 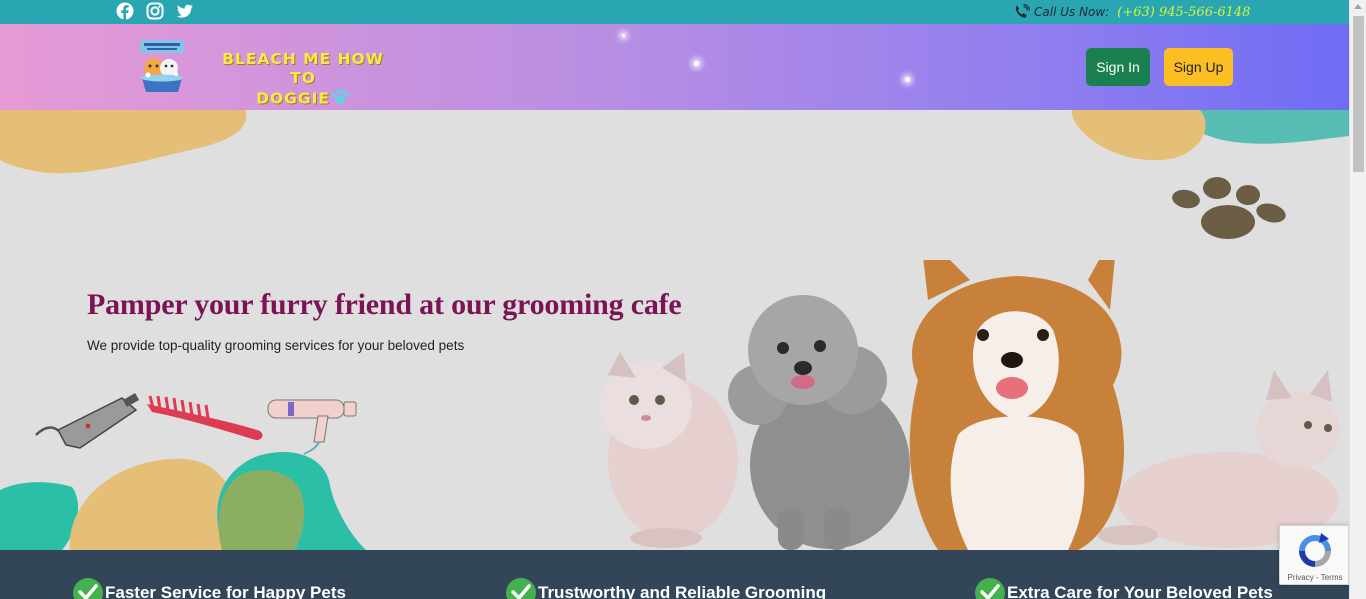 What do you see at coordinates (669, 450) in the screenshot?
I see `cat-left` at bounding box center [669, 450].